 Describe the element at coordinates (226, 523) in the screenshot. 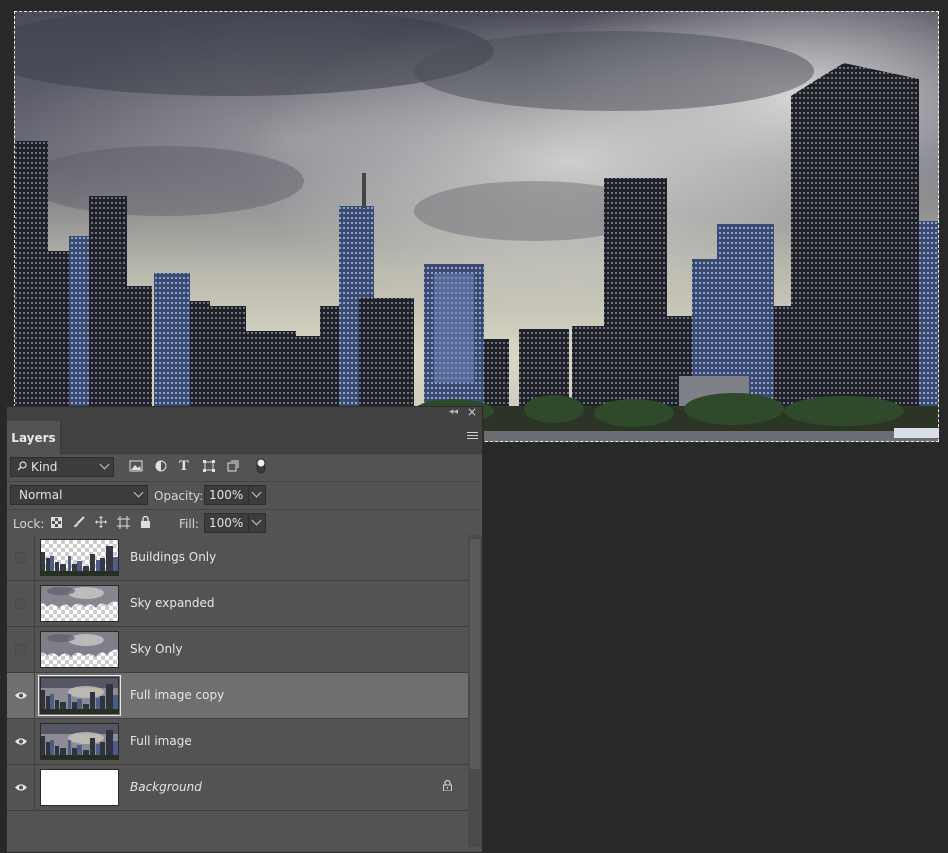

I see `fill-value: 100%` at that location.